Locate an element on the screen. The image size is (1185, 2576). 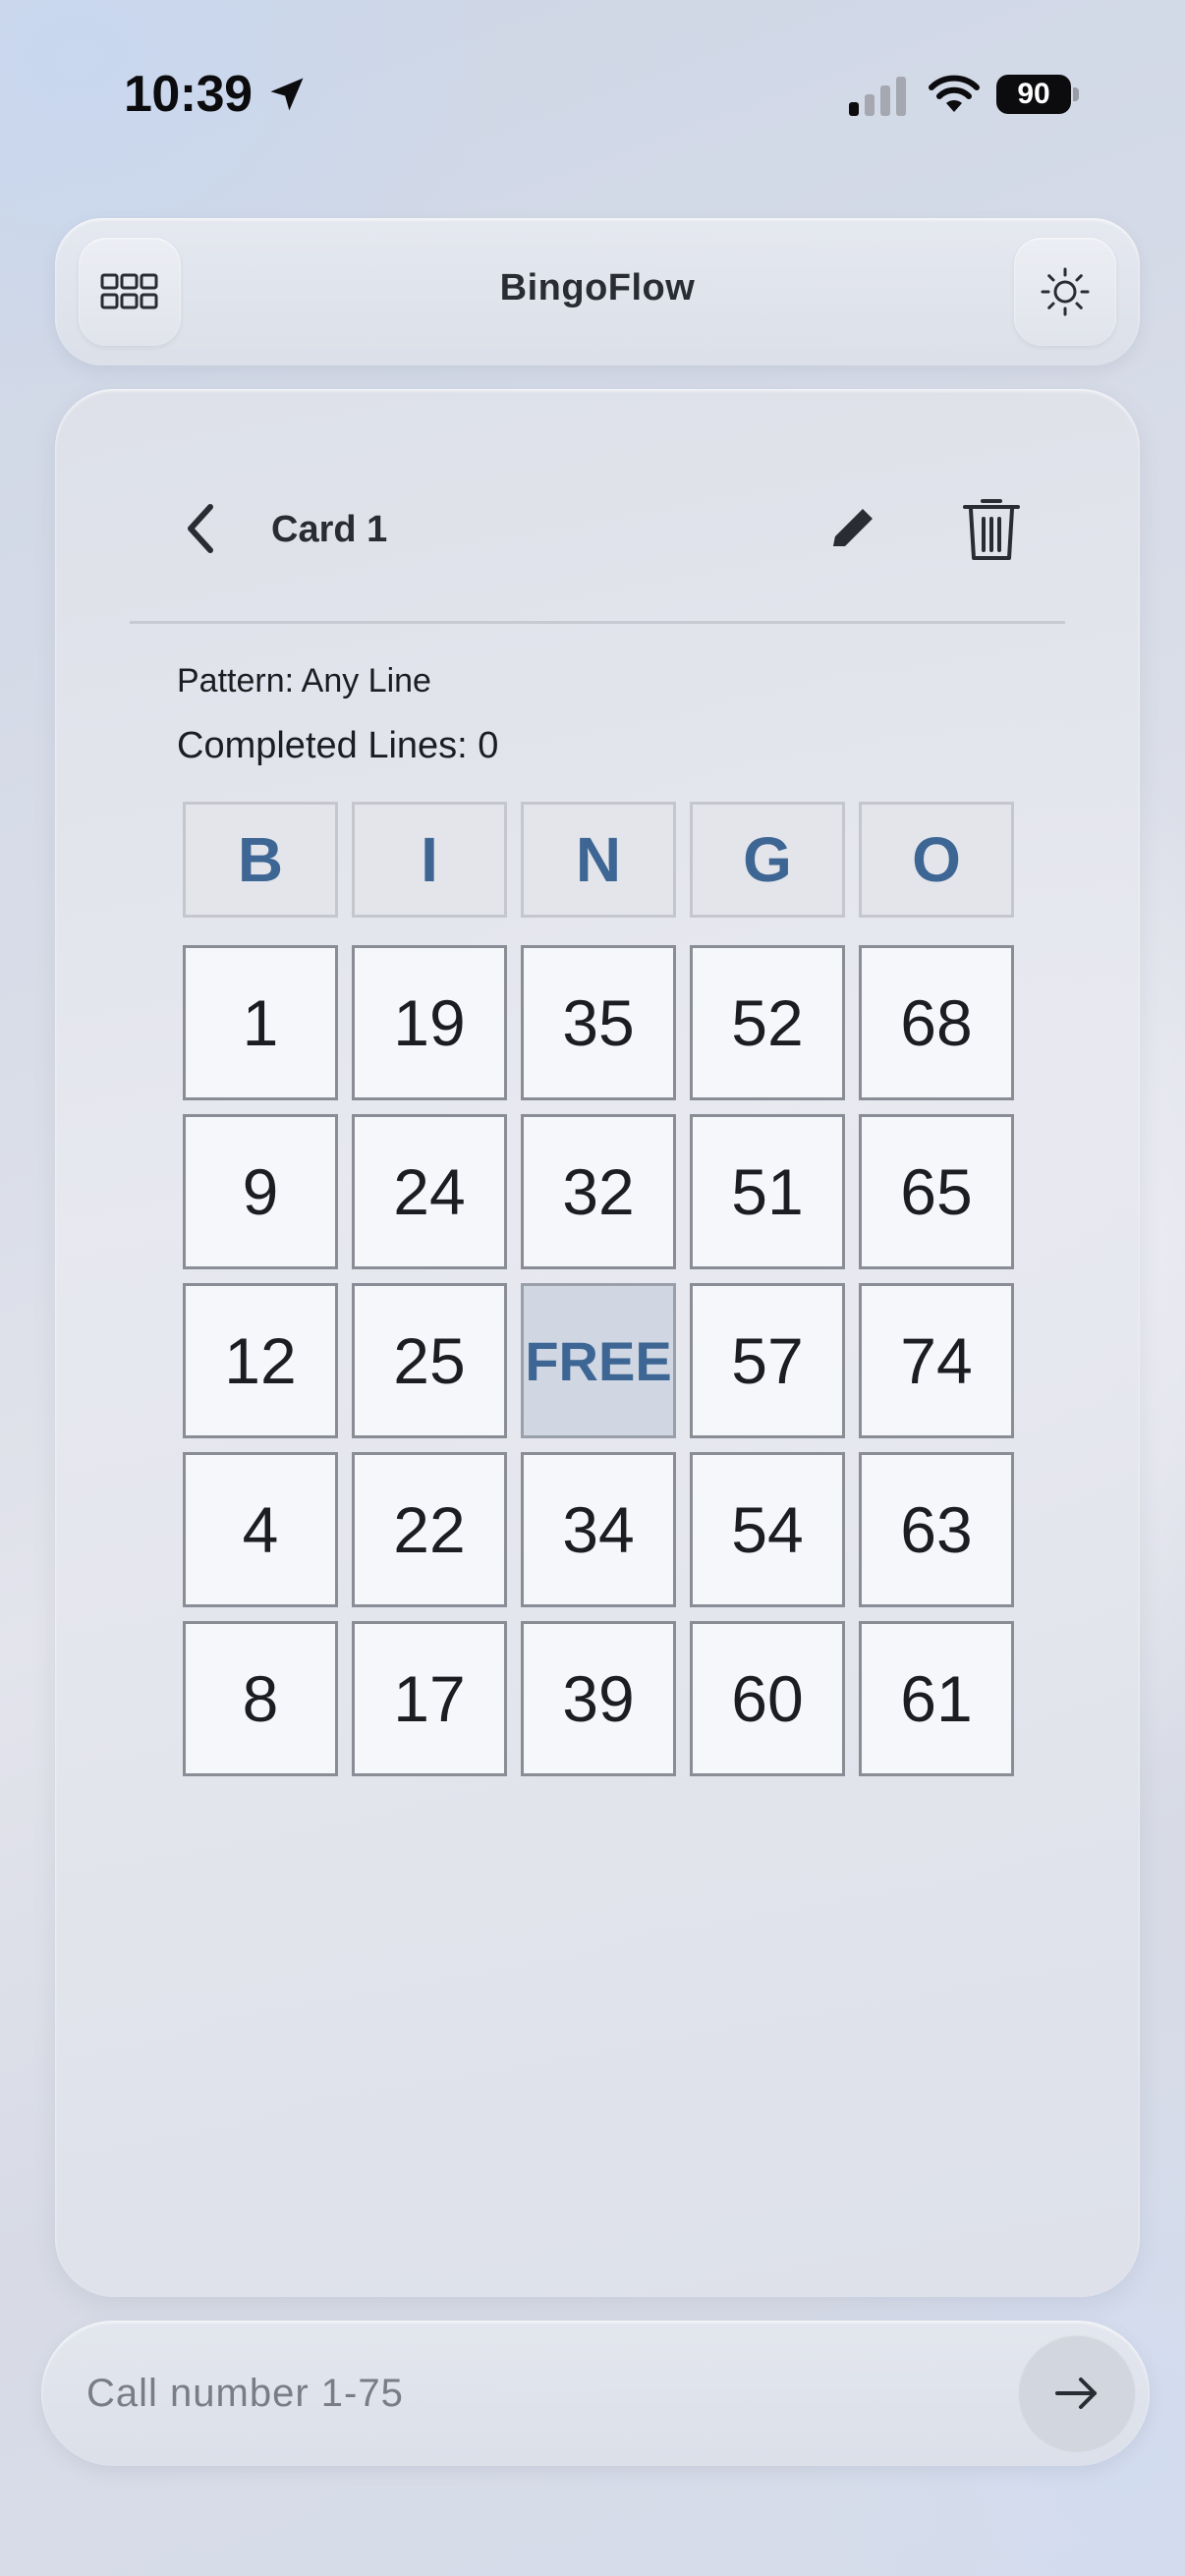
bingo-cell: 51 is located at coordinates (768, 1191).